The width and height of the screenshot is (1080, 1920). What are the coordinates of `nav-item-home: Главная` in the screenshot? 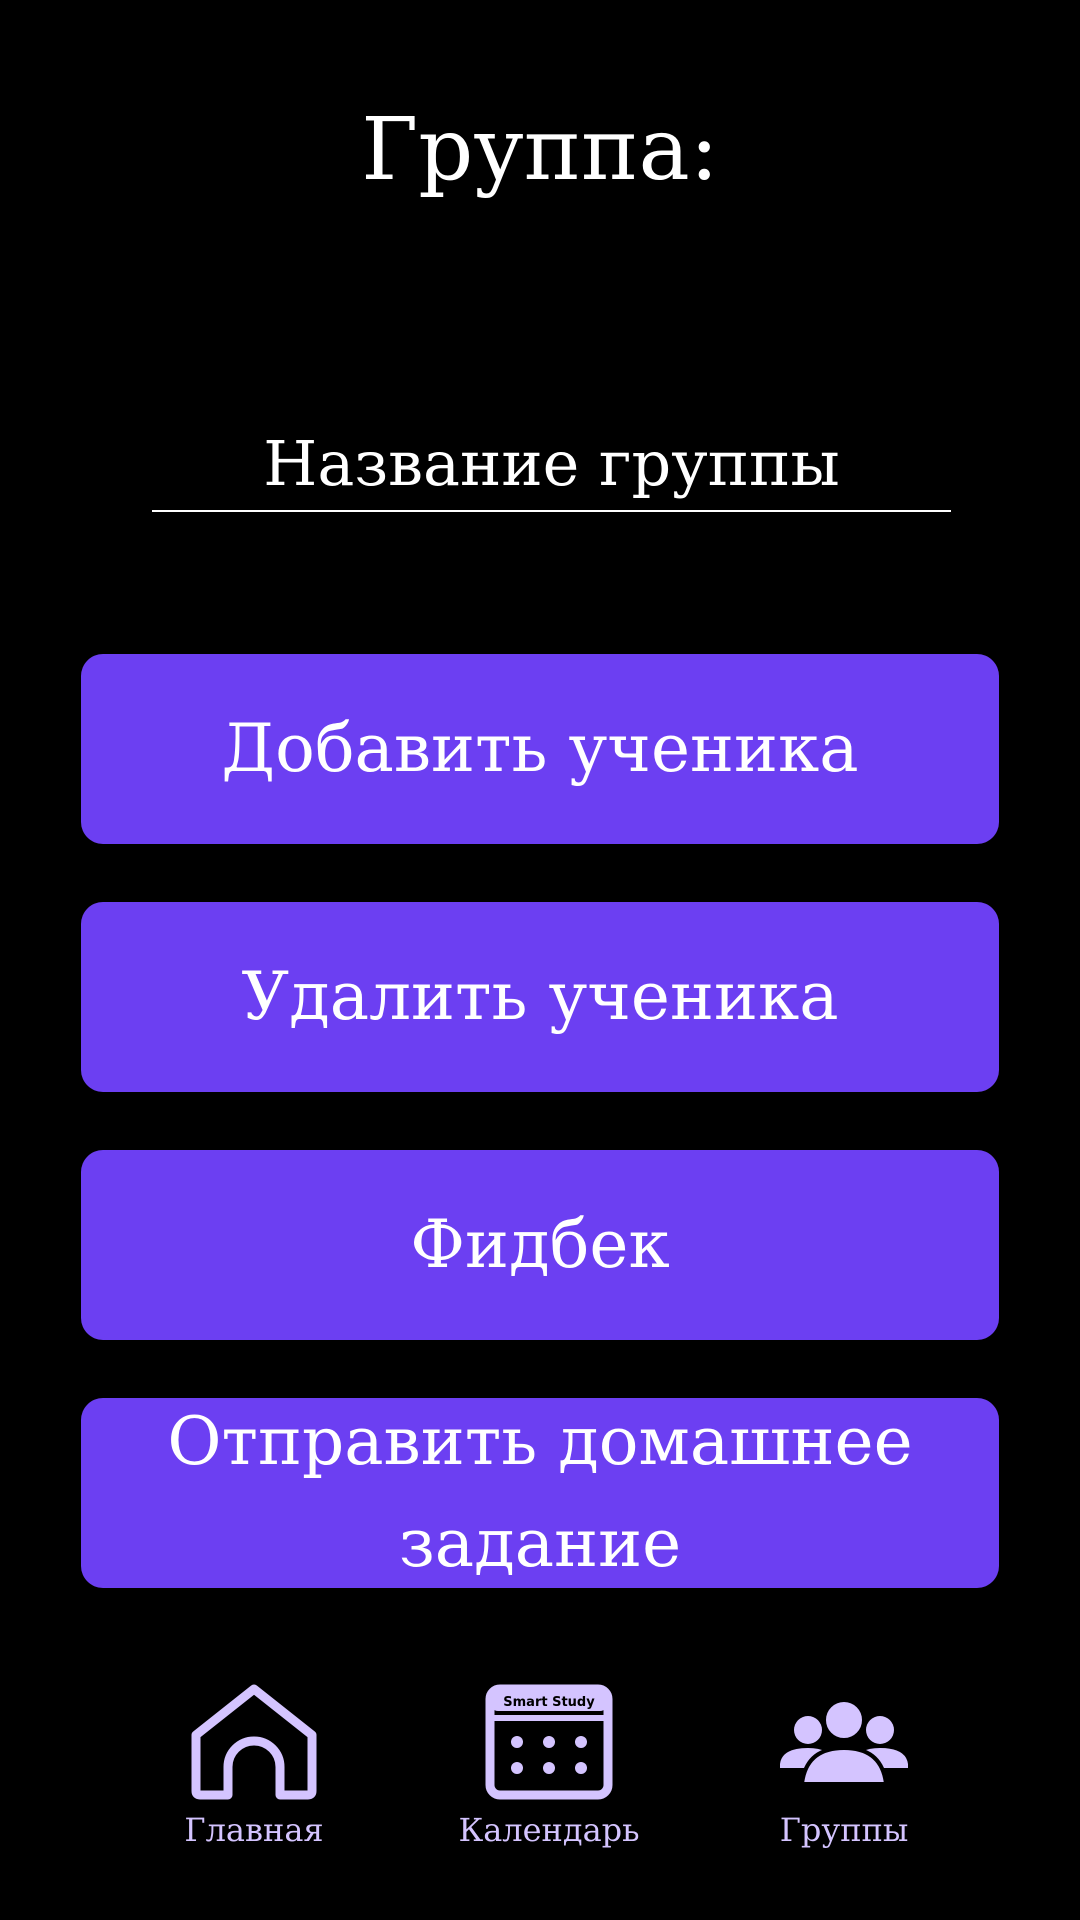 It's located at (254, 1780).